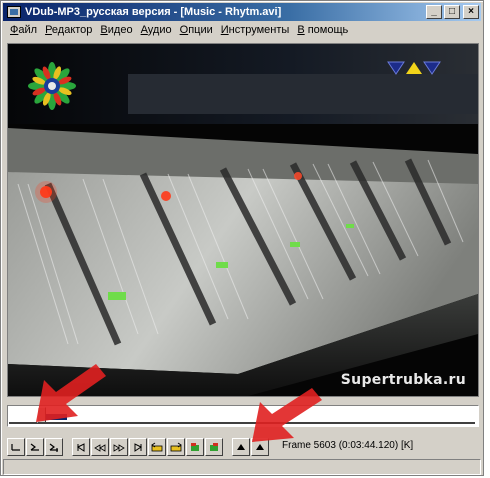 This screenshot has height=478, width=490. What do you see at coordinates (68, 30) in the screenshot?
I see `menu-edit: Редактор` at bounding box center [68, 30].